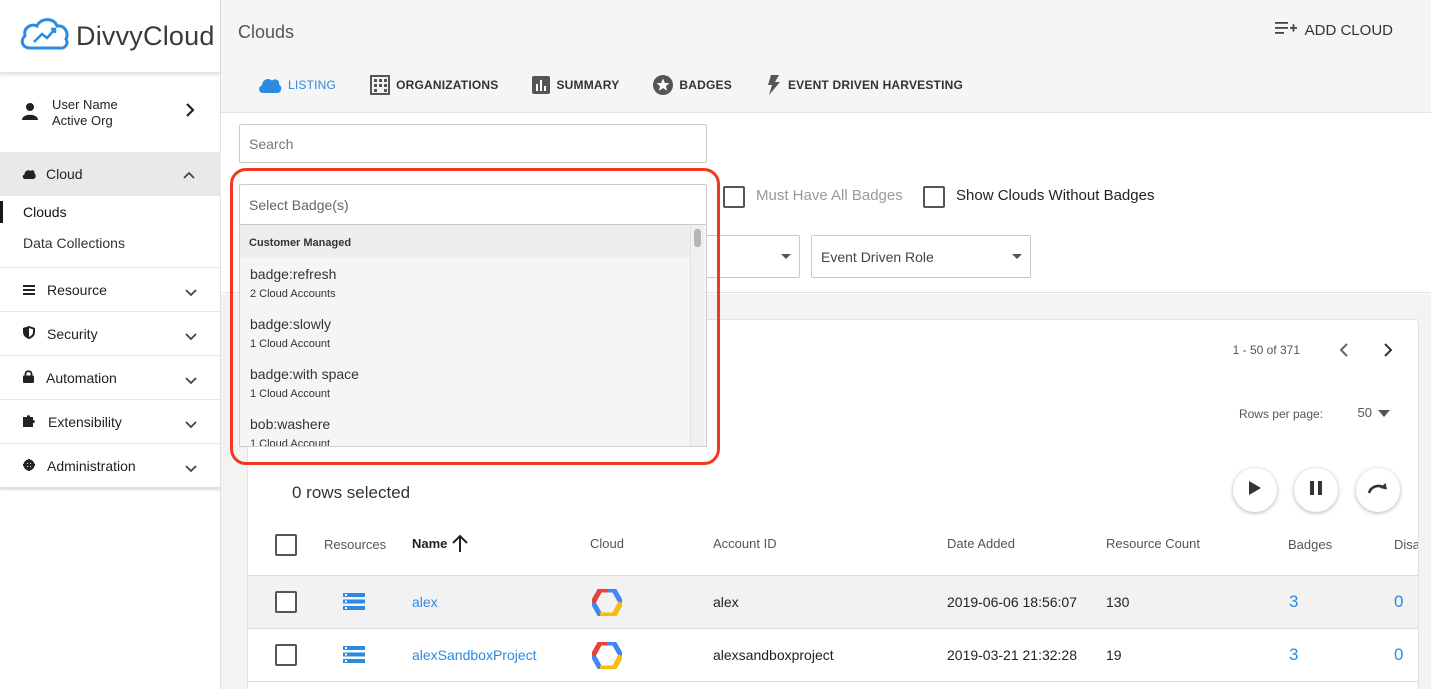  I want to click on show-without-badges-label: Show Clouds Without Badges, so click(1055, 195).